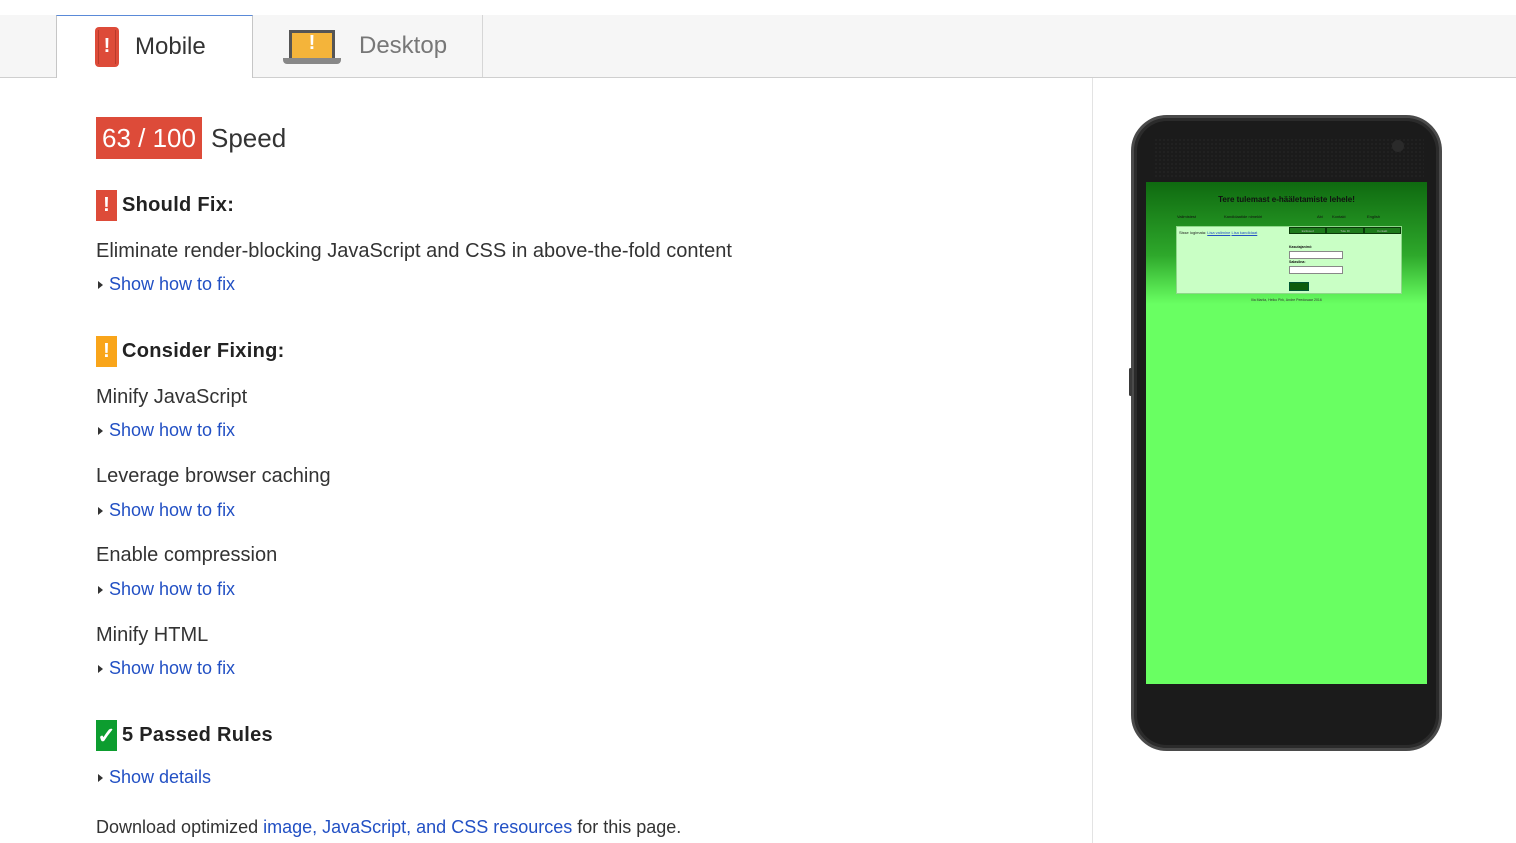 This screenshot has height=843, width=1516. What do you see at coordinates (1130, 382) in the screenshot?
I see `phone-side-button` at bounding box center [1130, 382].